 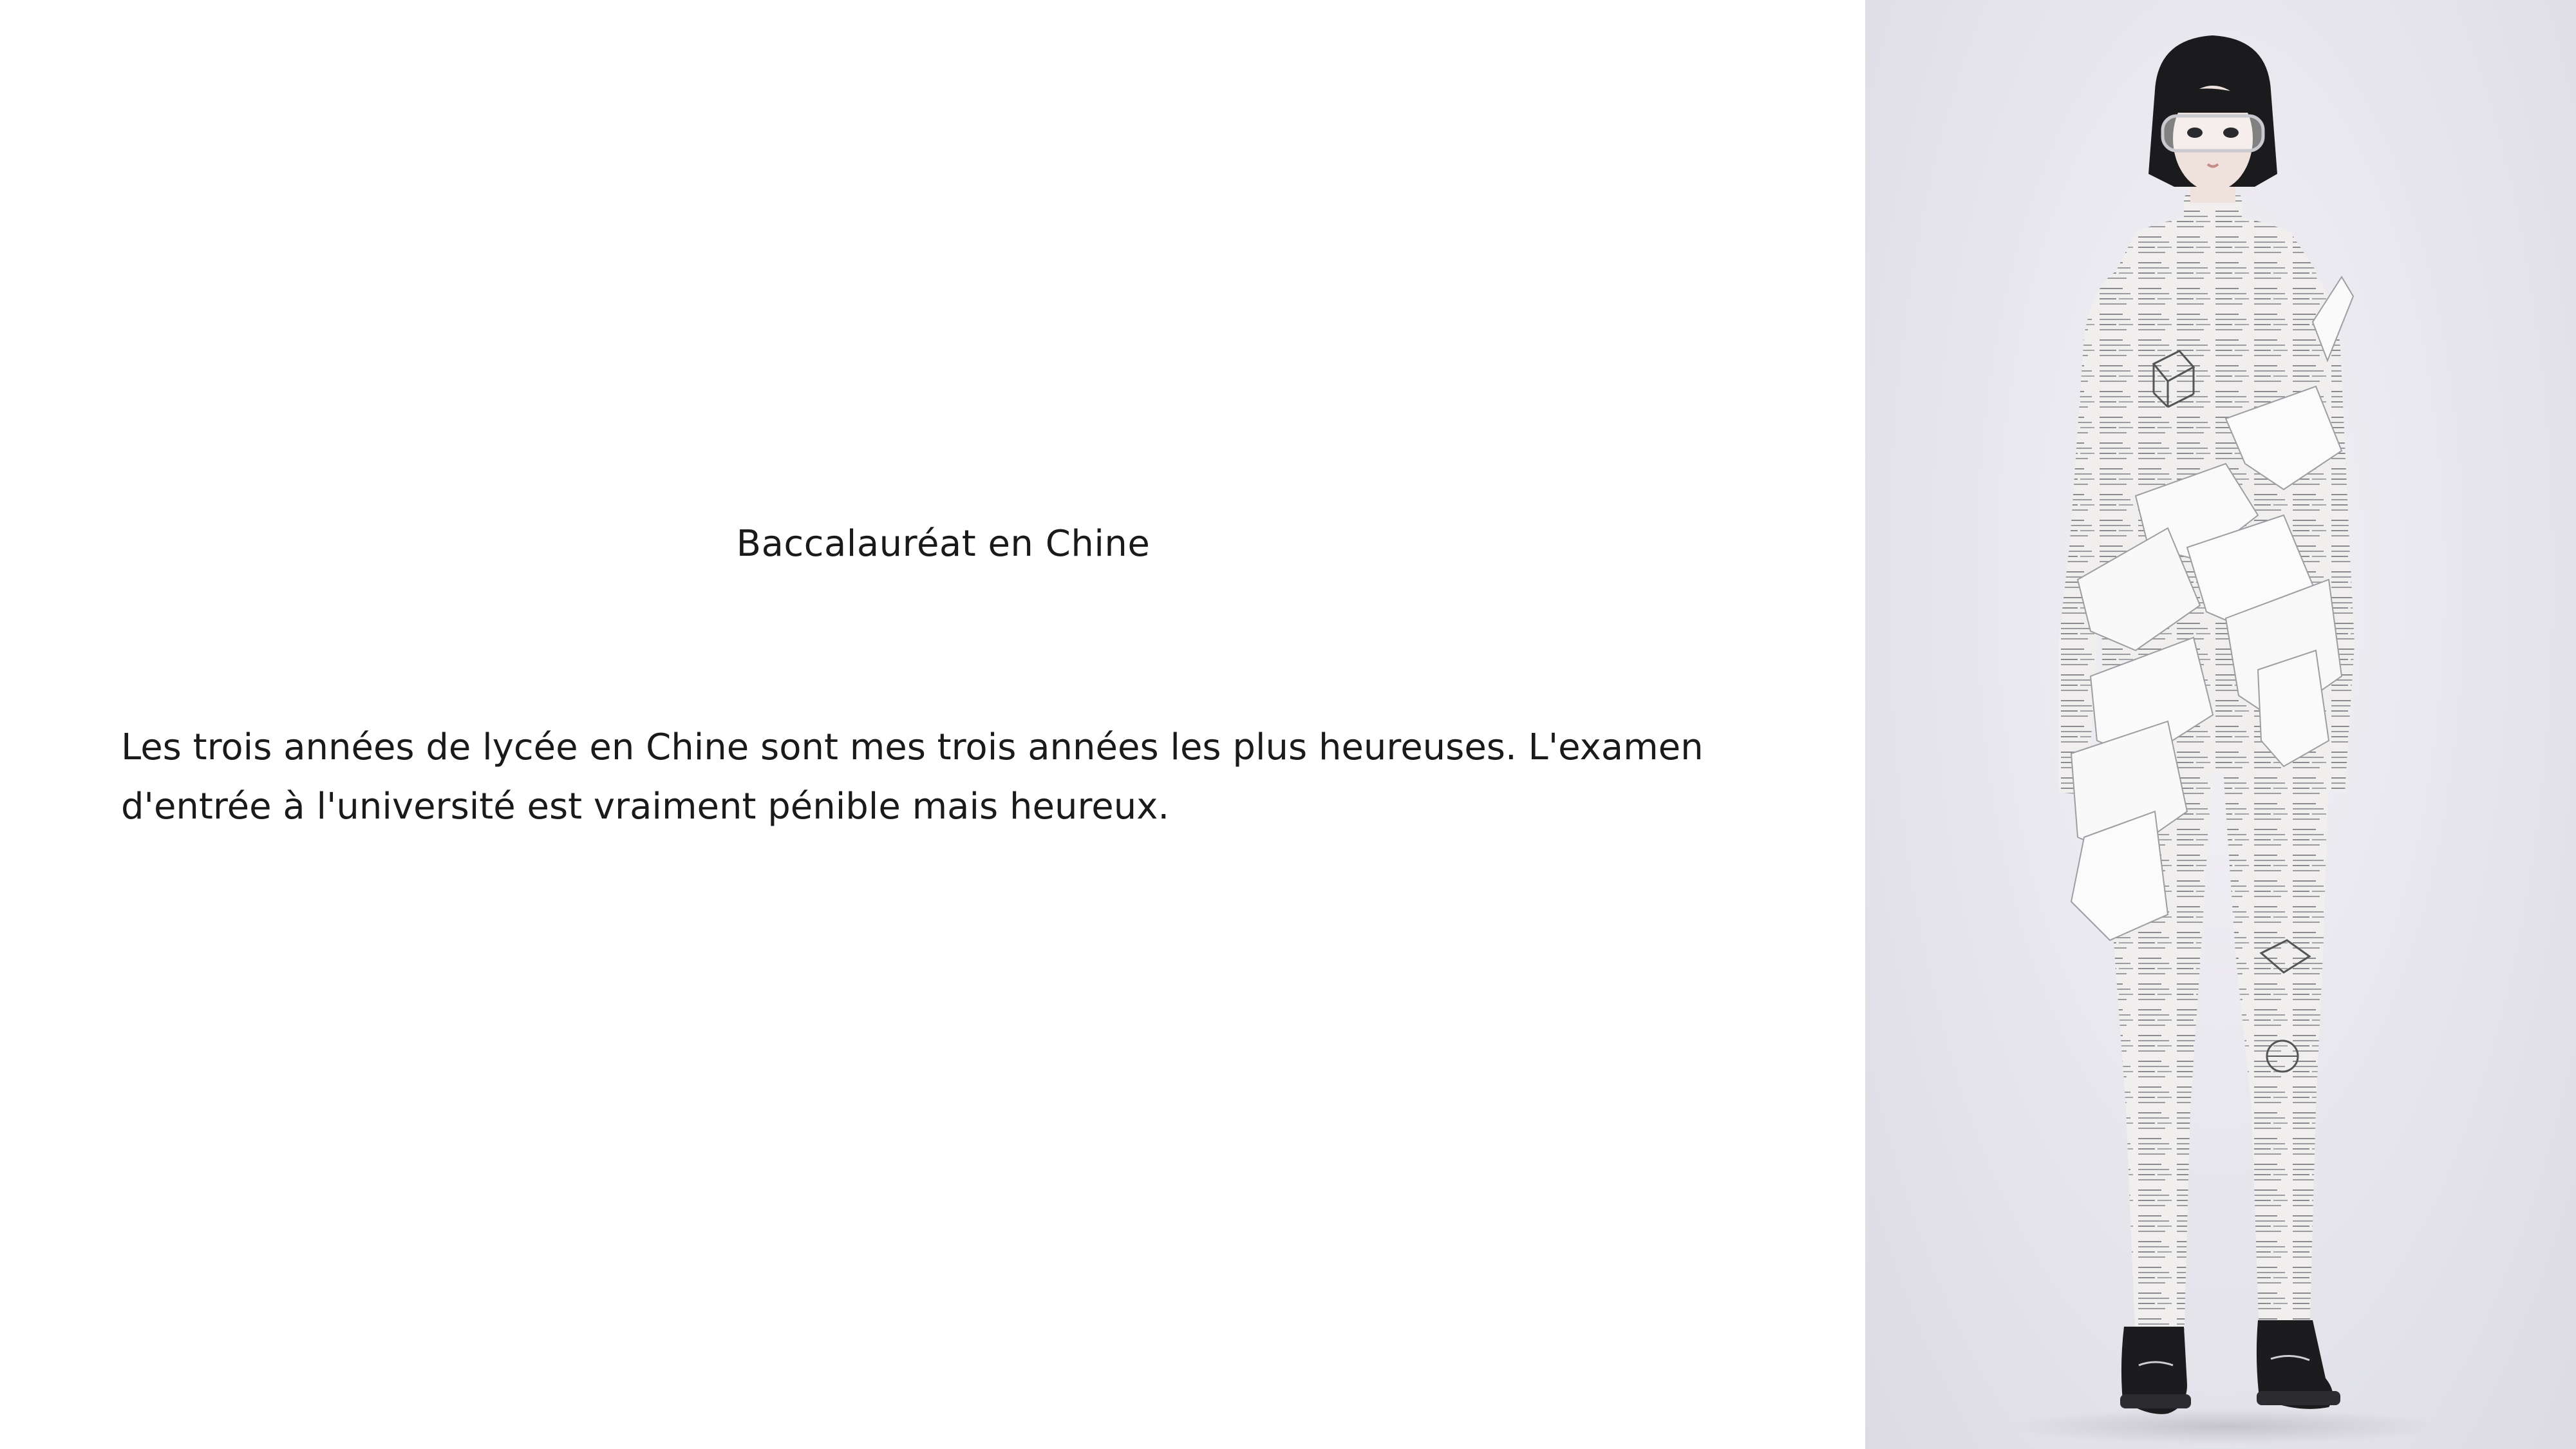 What do you see at coordinates (943, 544) in the screenshot?
I see `slide-title: Baccalauréat en Chine` at bounding box center [943, 544].